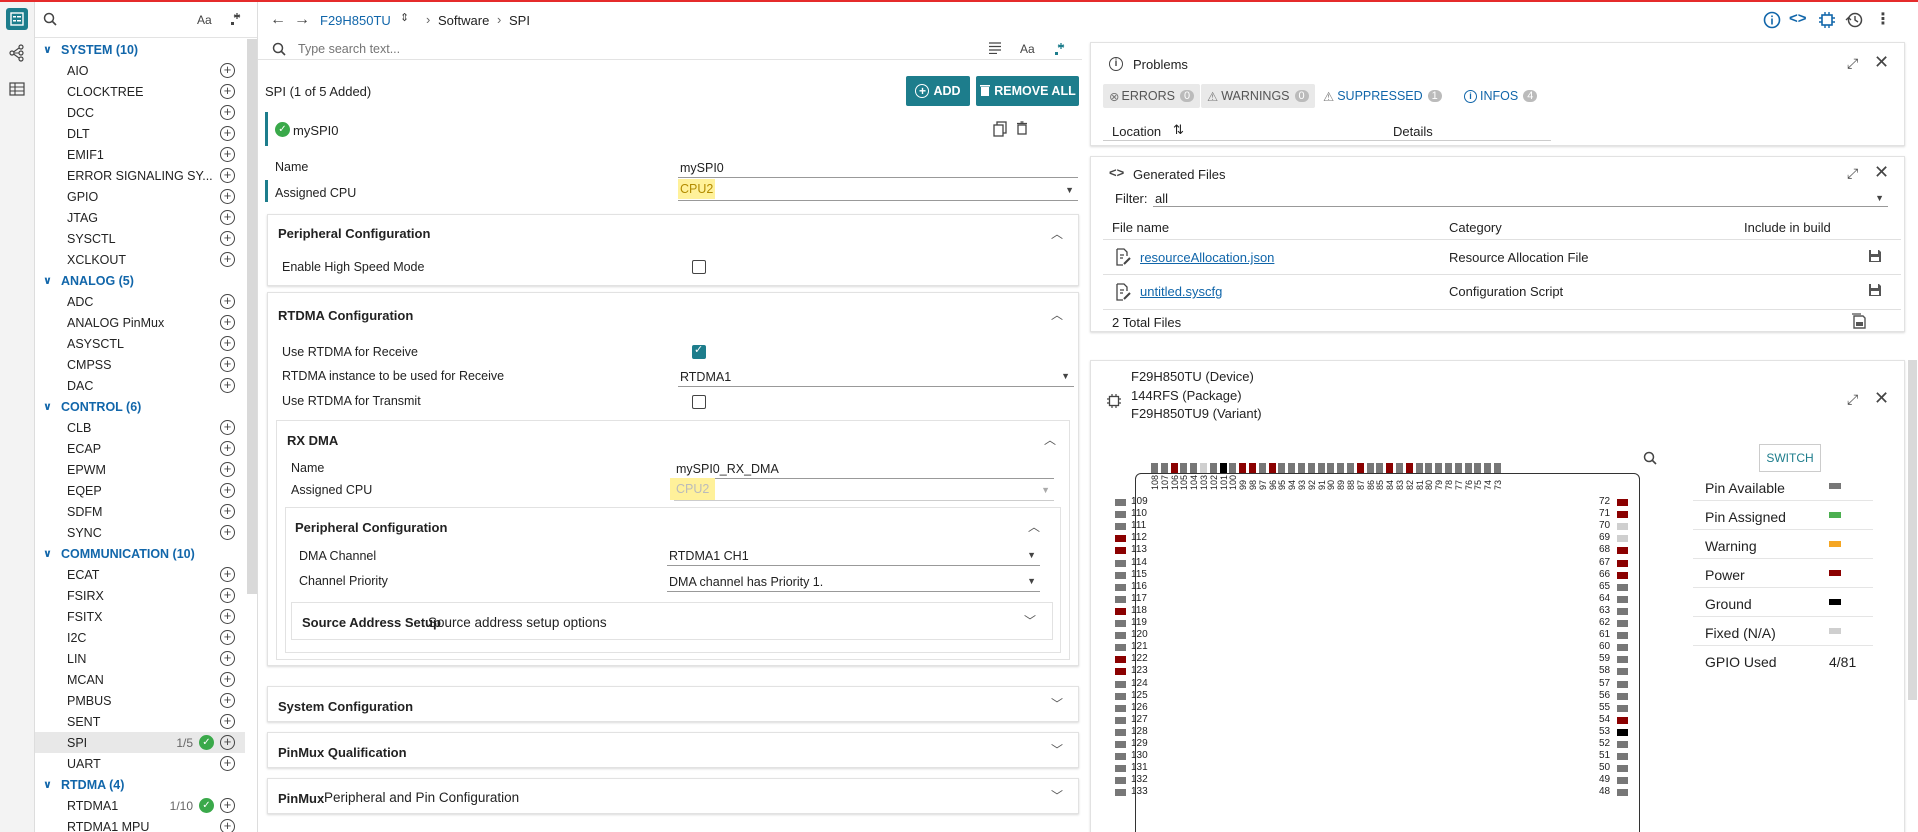 This screenshot has height=832, width=1918. What do you see at coordinates (140, 217) in the screenshot?
I see `module-item: JTAG +` at bounding box center [140, 217].